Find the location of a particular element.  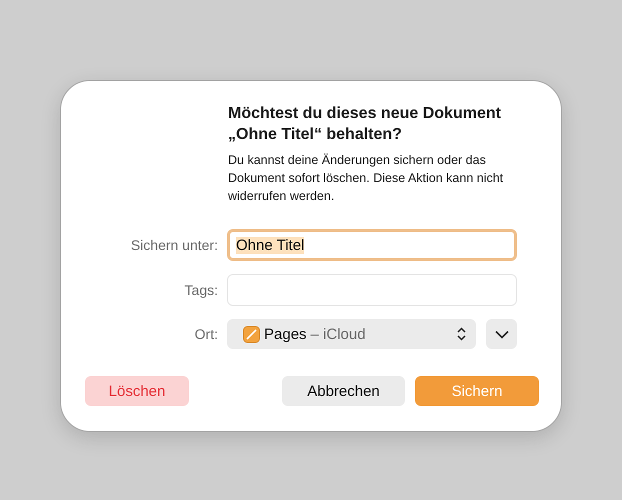

pages-app-icon is located at coordinates (251, 334).